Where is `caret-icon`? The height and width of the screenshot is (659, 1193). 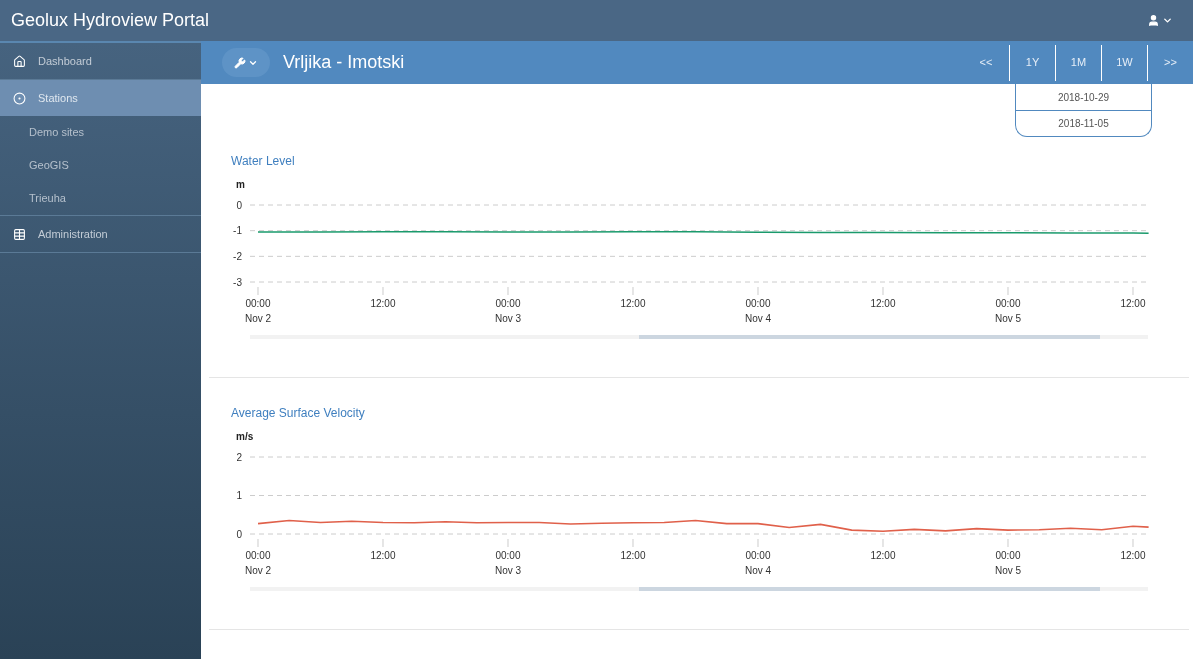 caret-icon is located at coordinates (1167, 20).